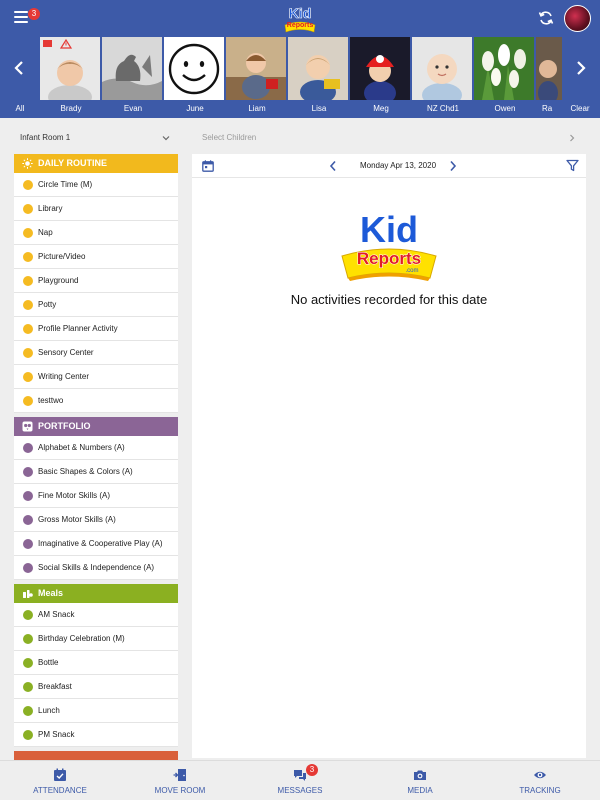  I want to click on messages-badge: 3, so click(312, 770).